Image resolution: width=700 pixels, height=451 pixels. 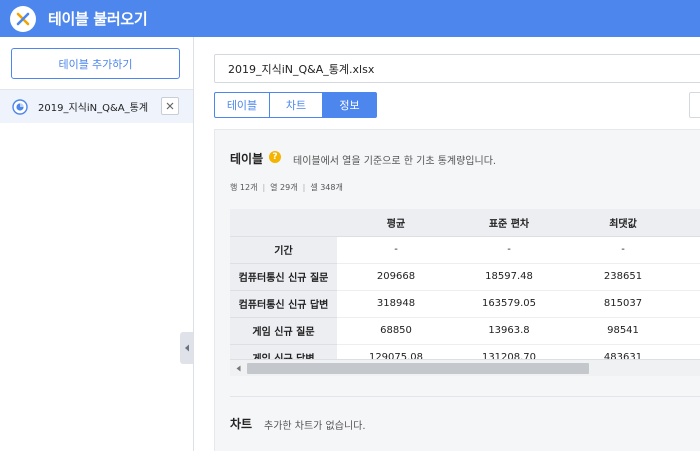 What do you see at coordinates (283, 351) in the screenshot?
I see `row-header: 게임 신규 답변` at bounding box center [283, 351].